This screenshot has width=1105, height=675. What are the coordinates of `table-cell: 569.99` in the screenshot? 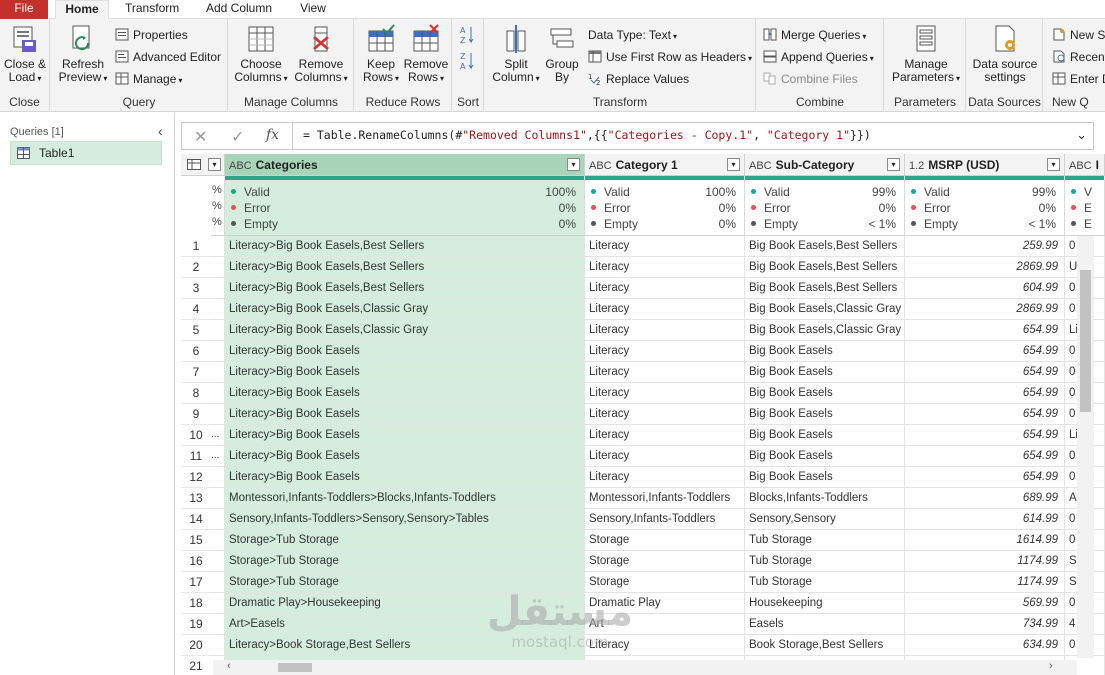 It's located at (985, 603).